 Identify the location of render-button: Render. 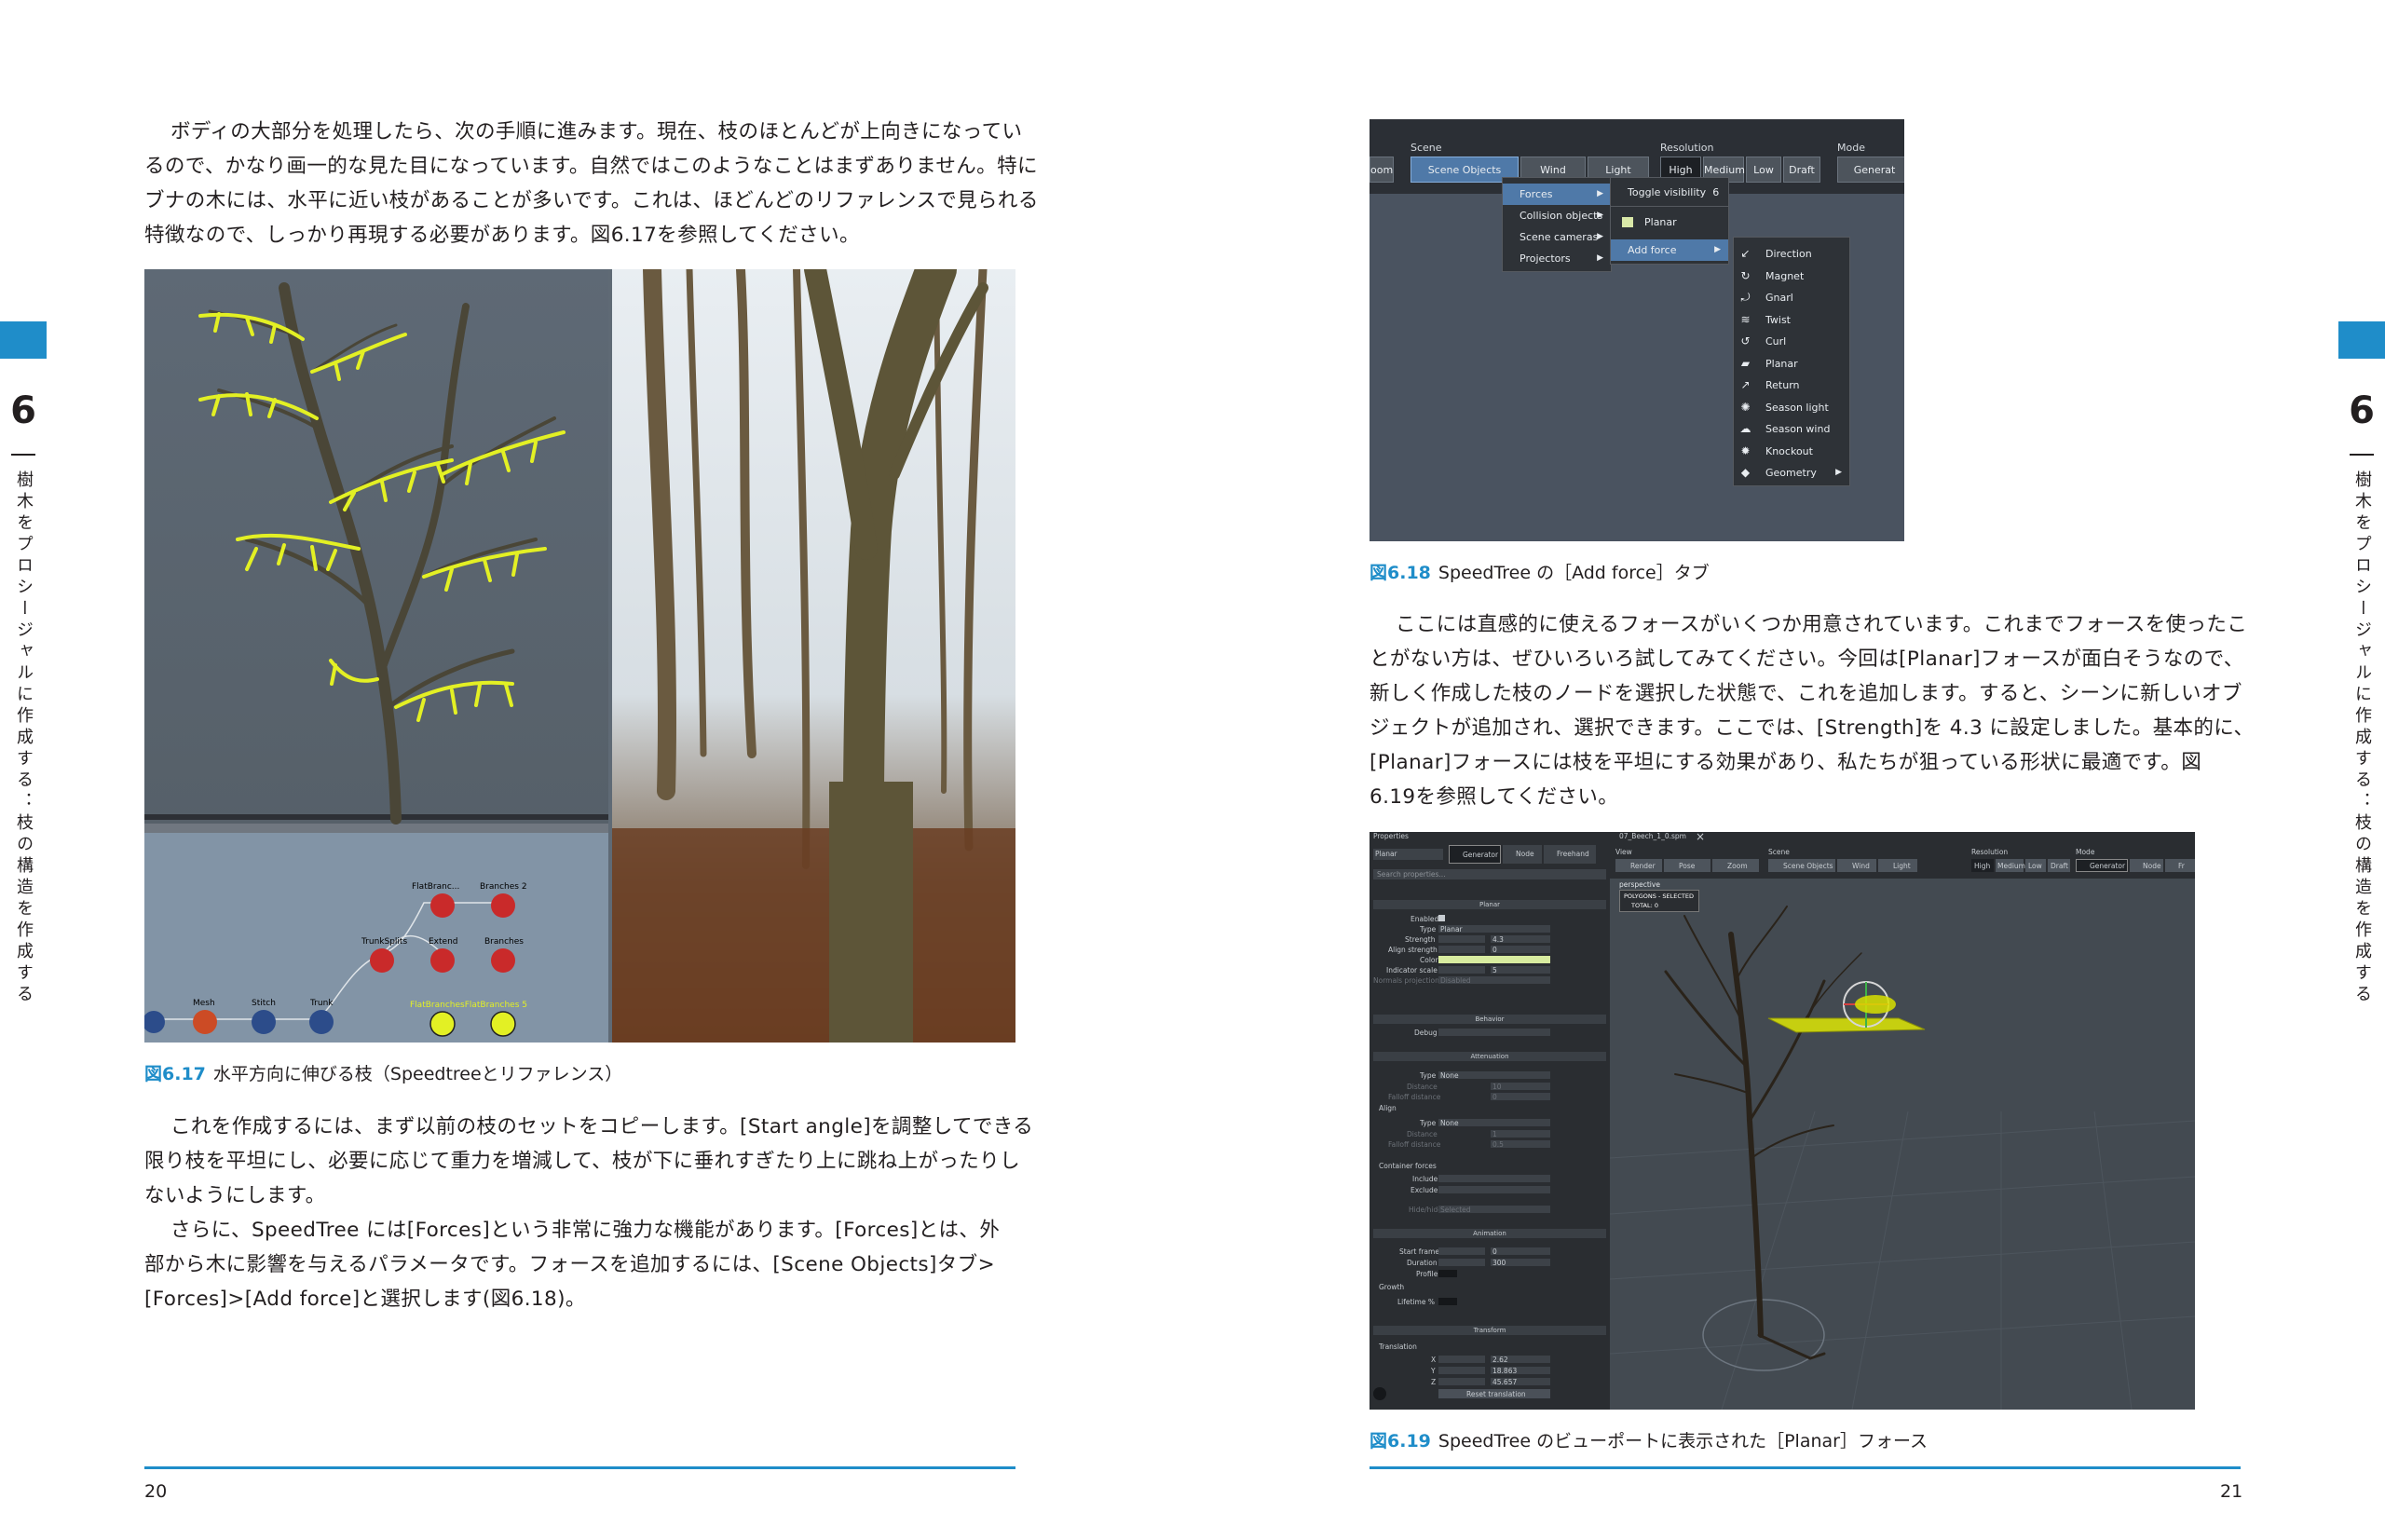
(1638, 865).